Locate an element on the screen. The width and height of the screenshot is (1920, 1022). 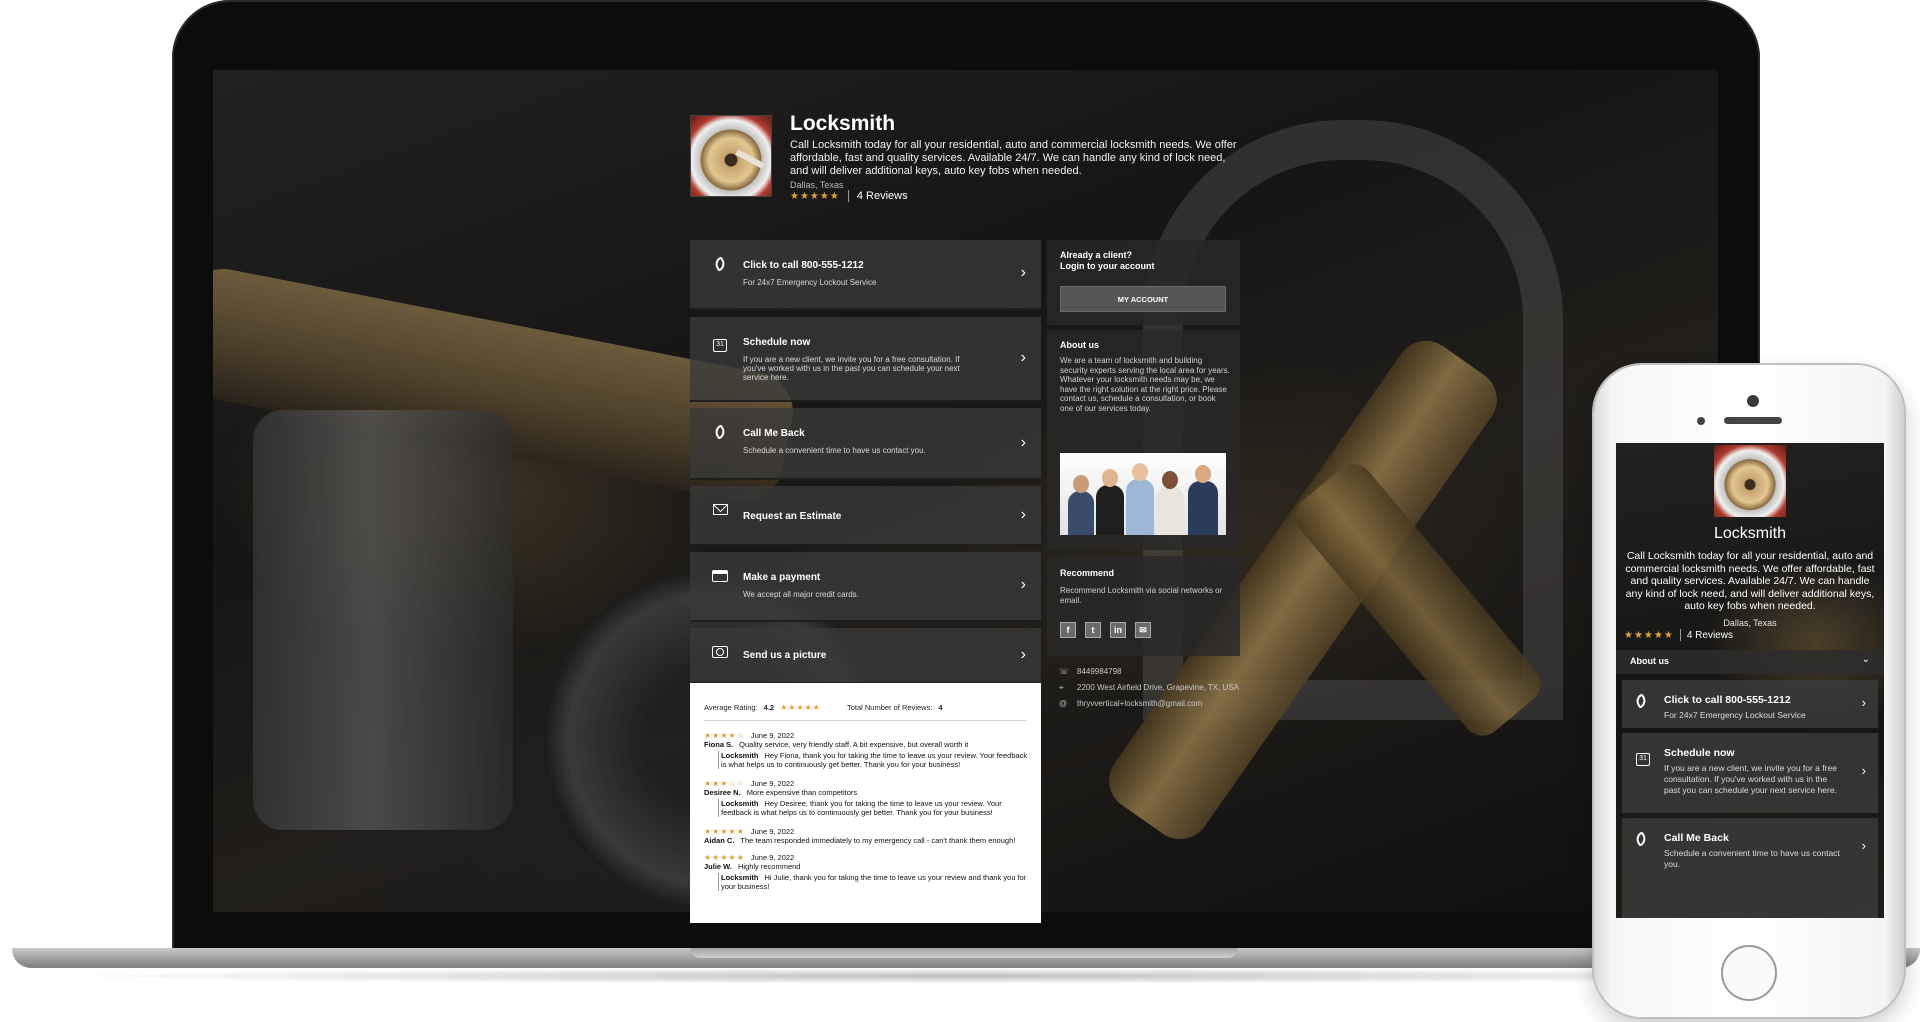
facebook-icon: f is located at coordinates (1068, 630).